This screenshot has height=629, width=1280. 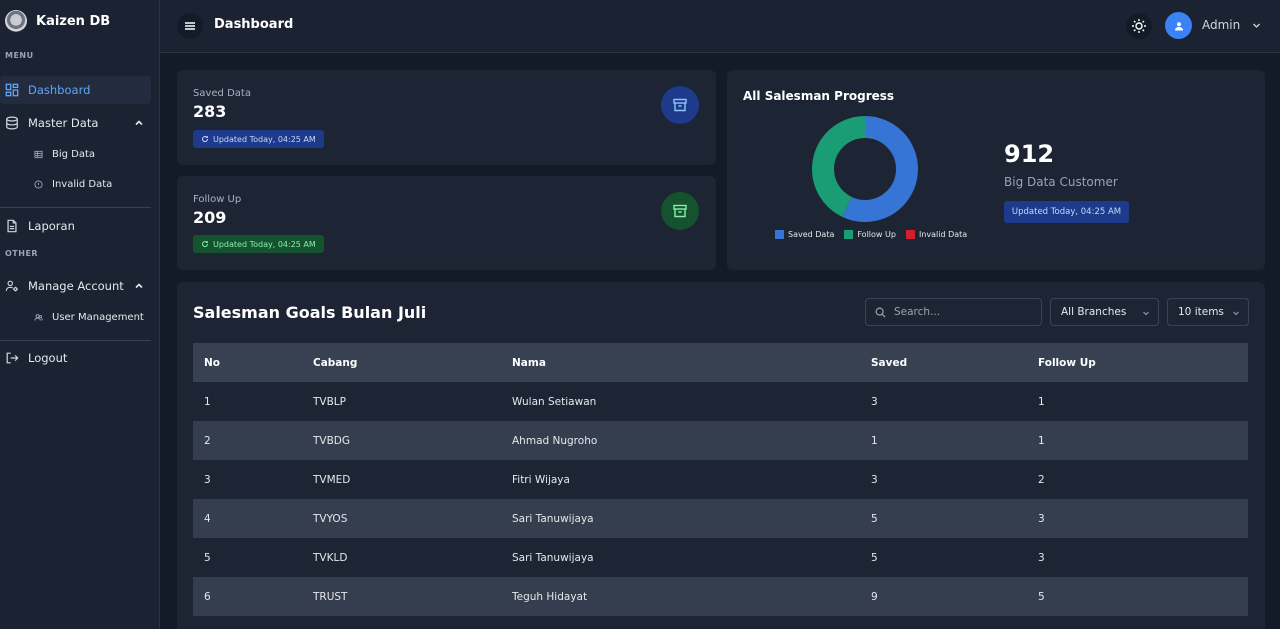 I want to click on legend-label: Invalid Data, so click(x=943, y=234).